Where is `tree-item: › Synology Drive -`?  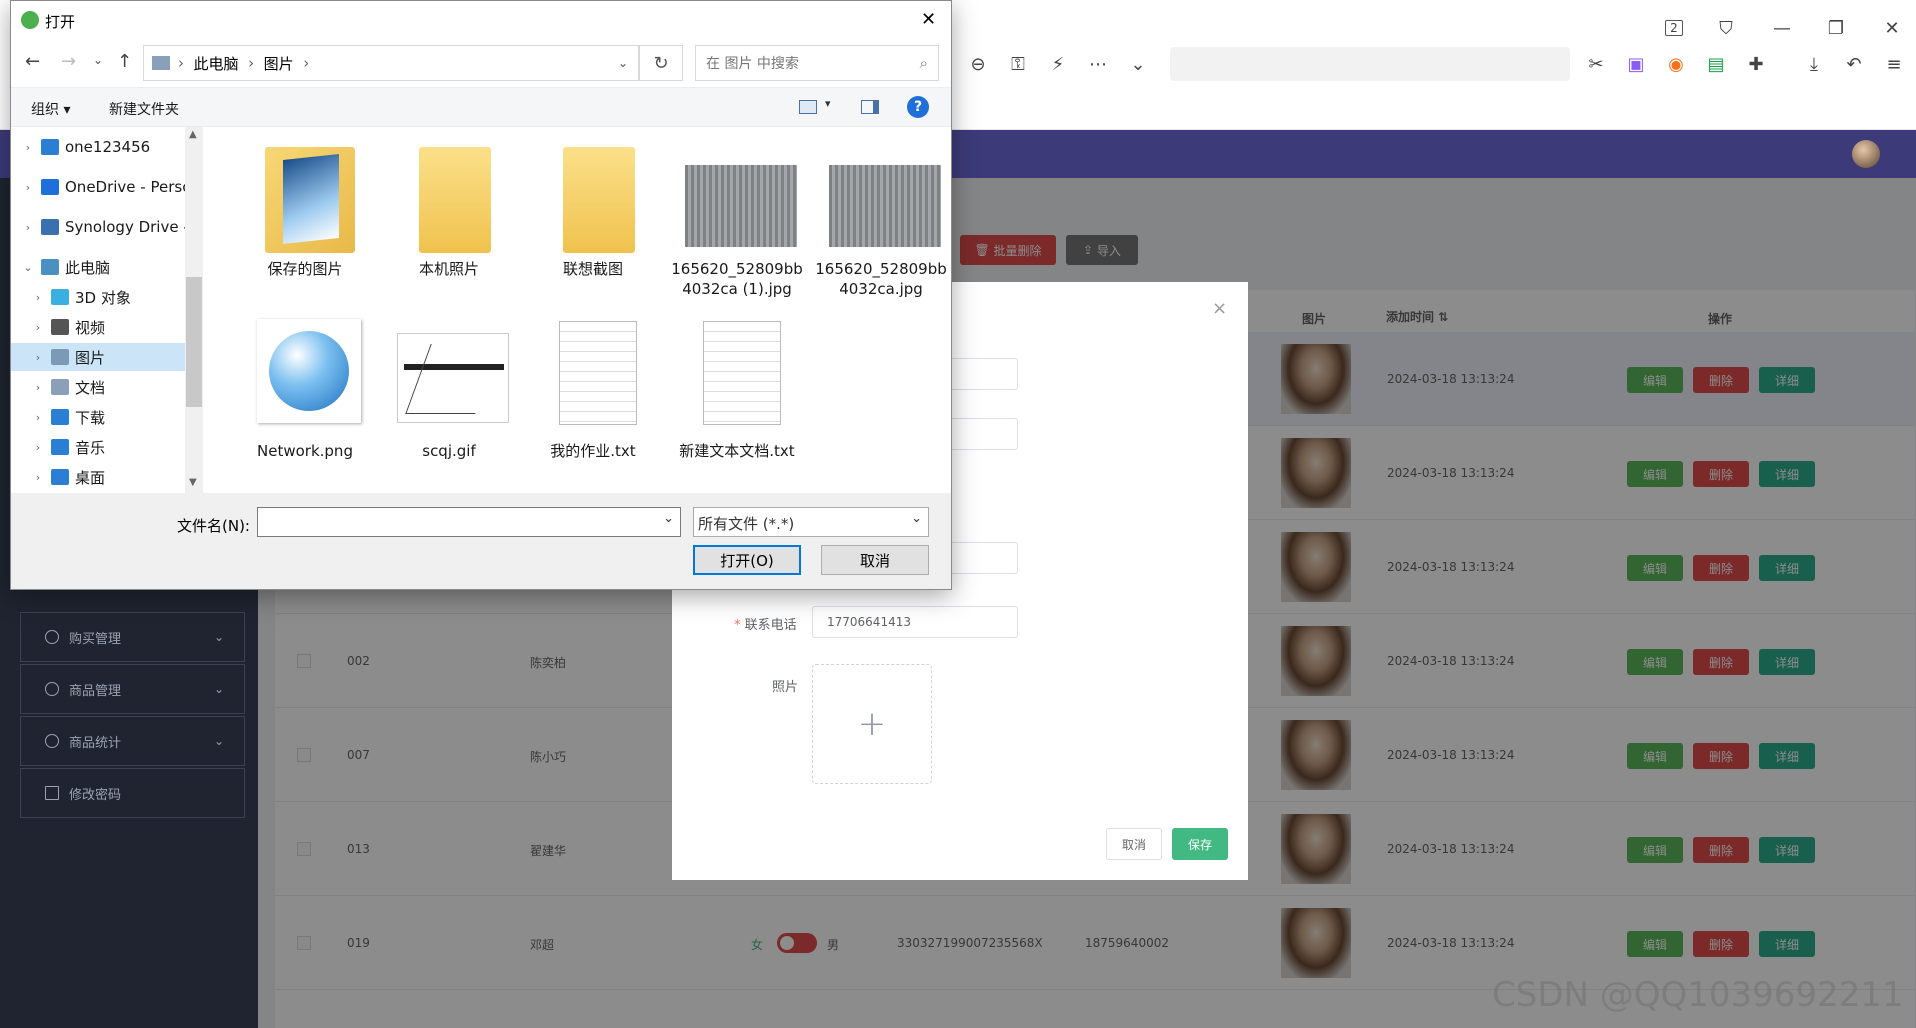
tree-item: › Synology Drive - is located at coordinates (103, 227).